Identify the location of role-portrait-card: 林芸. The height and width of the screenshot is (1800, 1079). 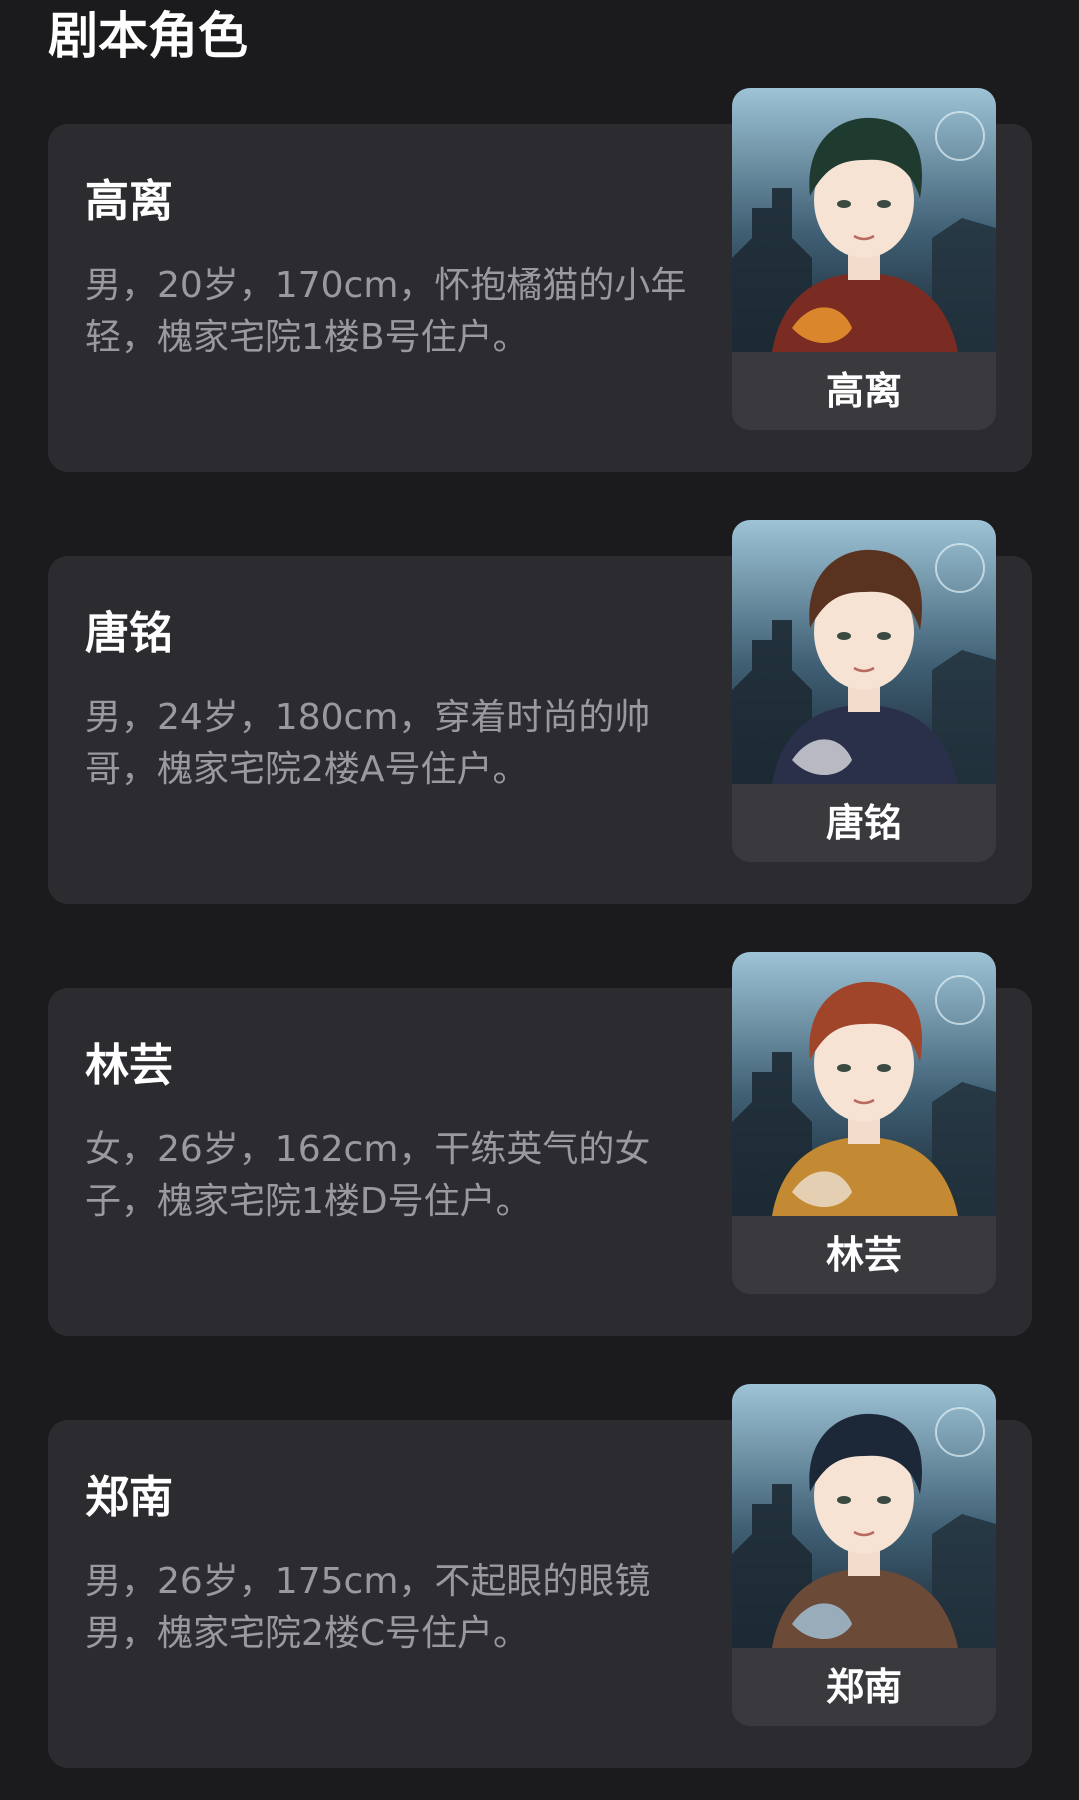
(864, 1123).